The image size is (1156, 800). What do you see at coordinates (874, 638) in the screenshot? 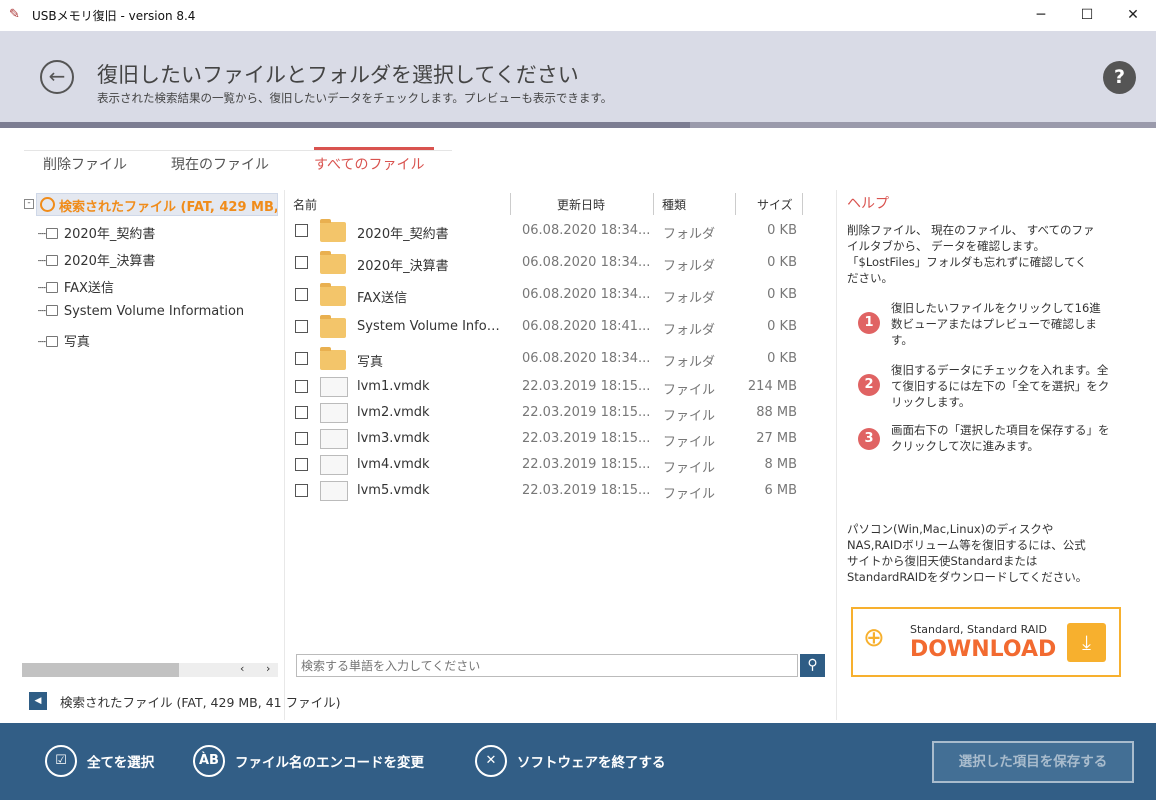
I see `angel-wing-logo: ⊕` at bounding box center [874, 638].